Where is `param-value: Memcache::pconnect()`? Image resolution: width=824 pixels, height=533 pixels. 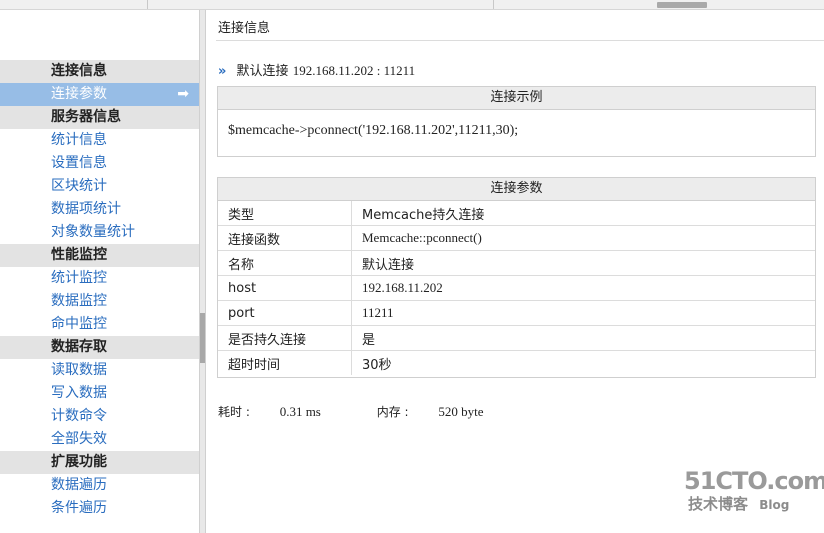
param-value: Memcache::pconnect() is located at coordinates (583, 238).